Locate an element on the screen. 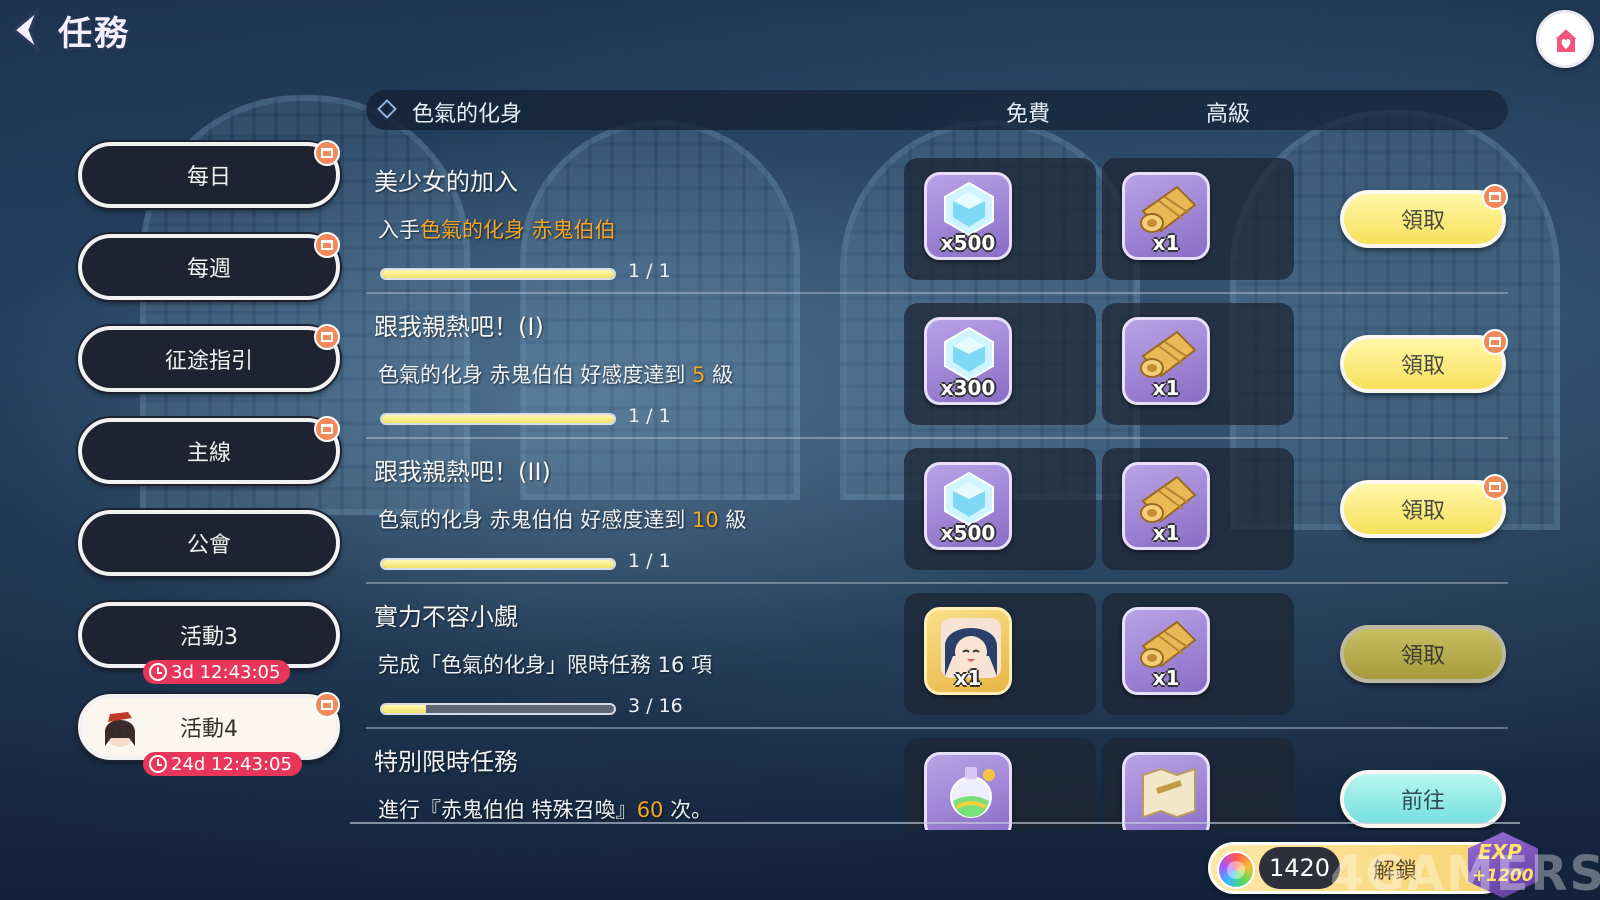 The height and width of the screenshot is (900, 1600). event-avatar-icon is located at coordinates (120, 730).